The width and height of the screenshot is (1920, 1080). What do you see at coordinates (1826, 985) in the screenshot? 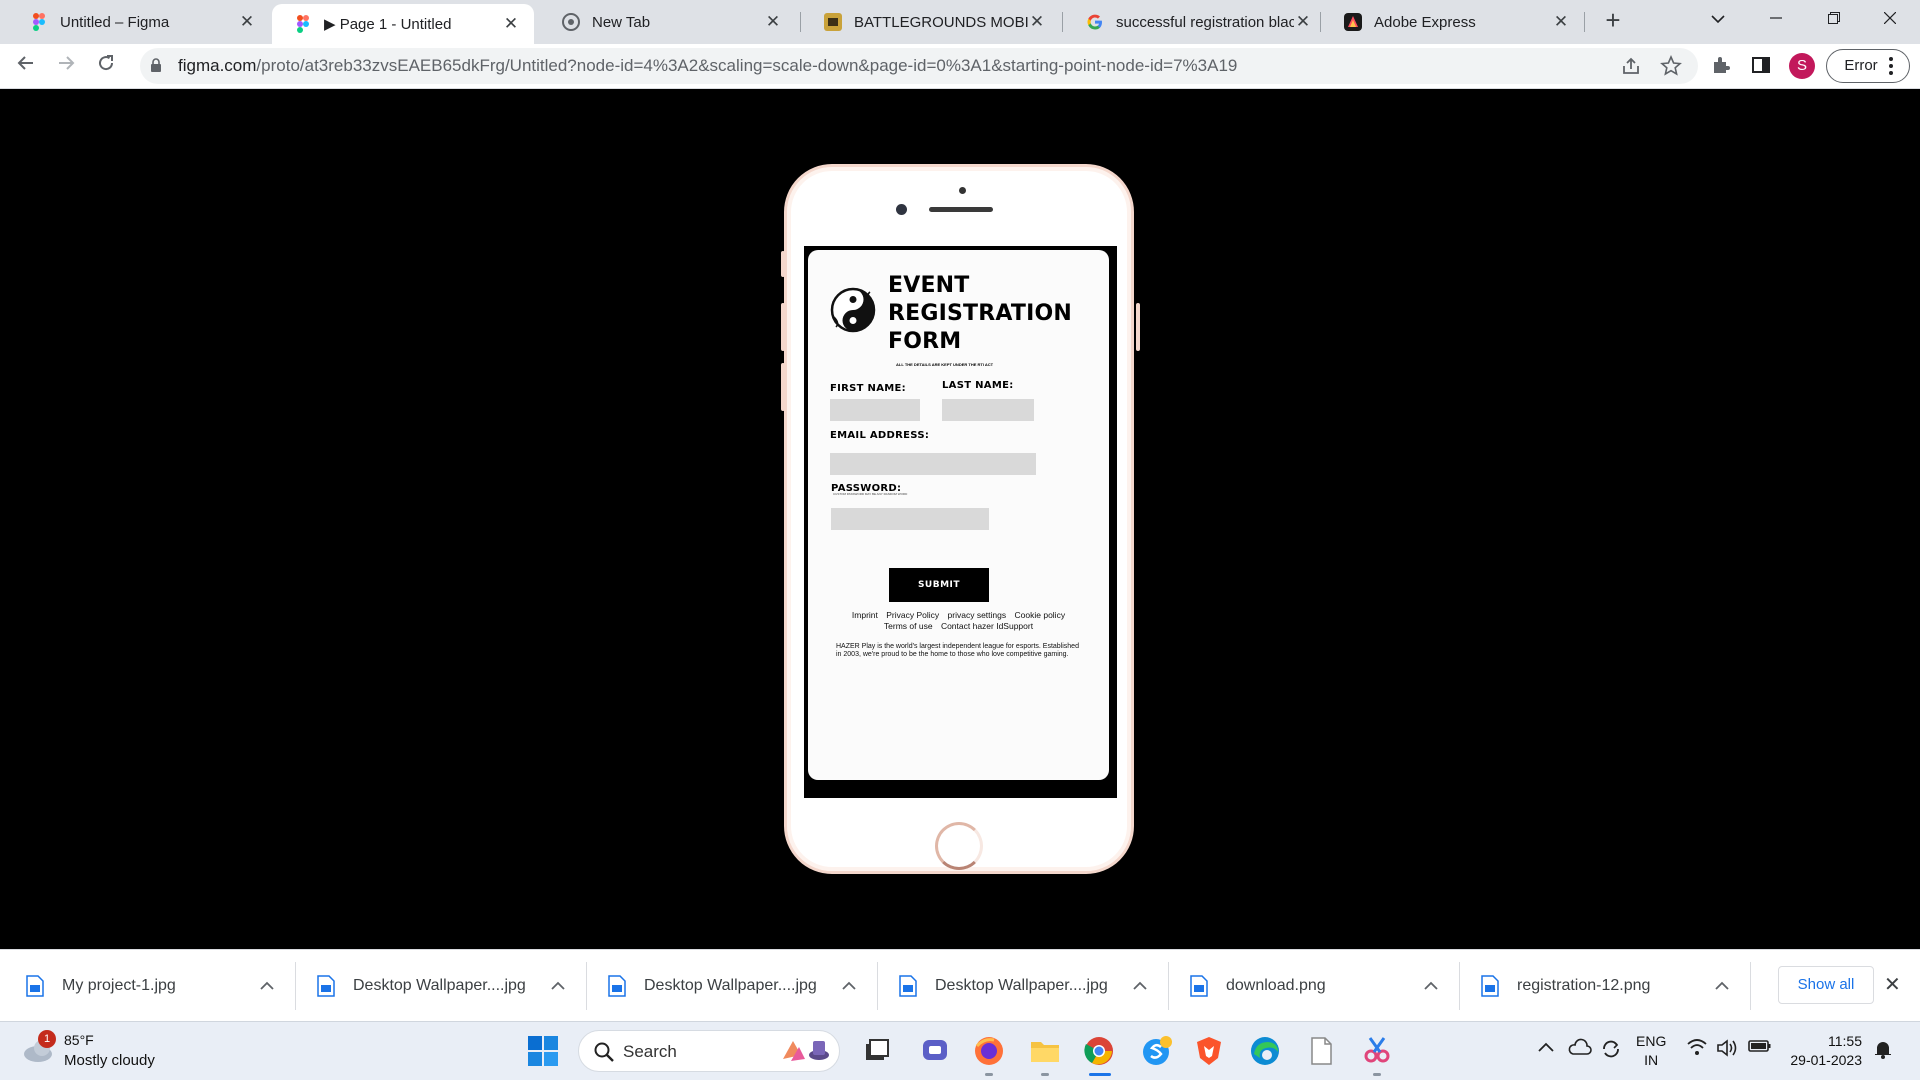
I see `show-all-button: Show all` at bounding box center [1826, 985].